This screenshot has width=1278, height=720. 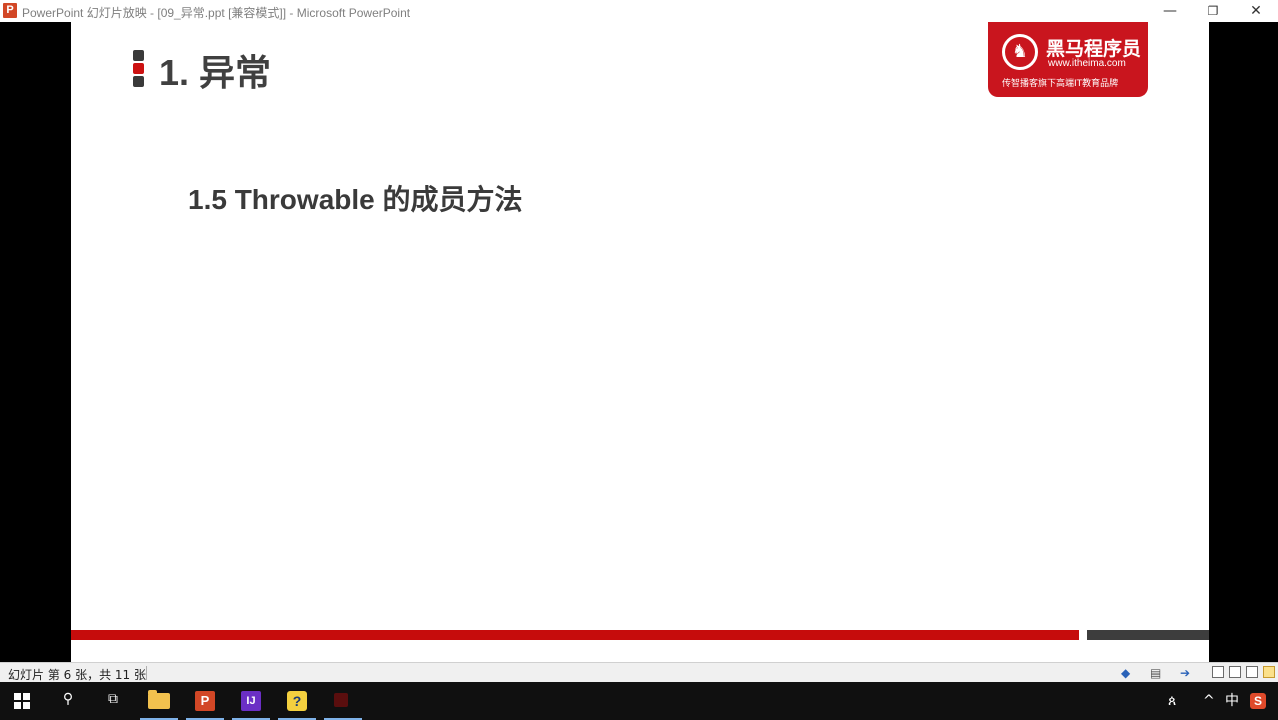 I want to click on folder-icon, so click(x=159, y=699).